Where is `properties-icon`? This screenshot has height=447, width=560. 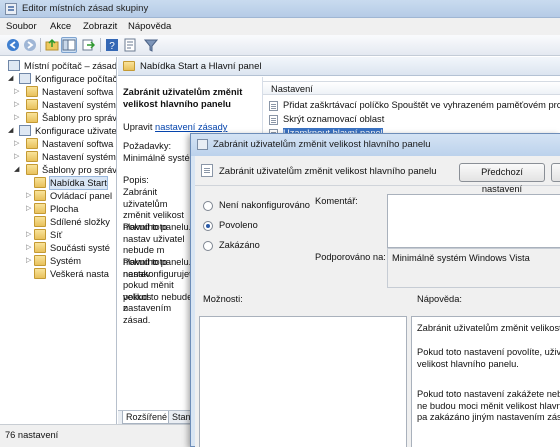
properties-icon is located at coordinates (130, 45).